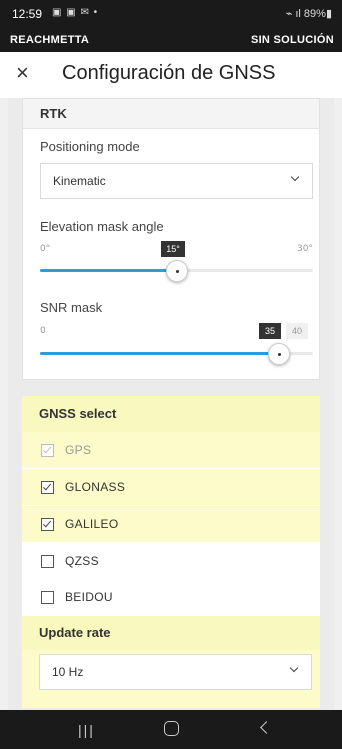 The height and width of the screenshot is (749, 342). Describe the element at coordinates (171, 450) in the screenshot. I see `gnss-item-gps: GPS` at that location.